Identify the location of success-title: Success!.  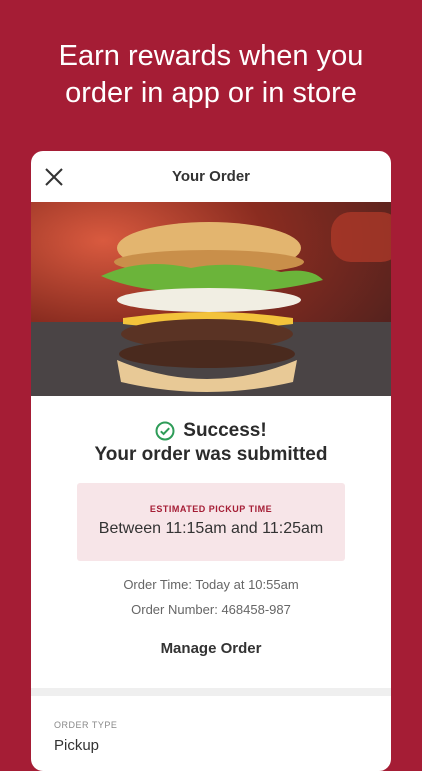
(225, 430).